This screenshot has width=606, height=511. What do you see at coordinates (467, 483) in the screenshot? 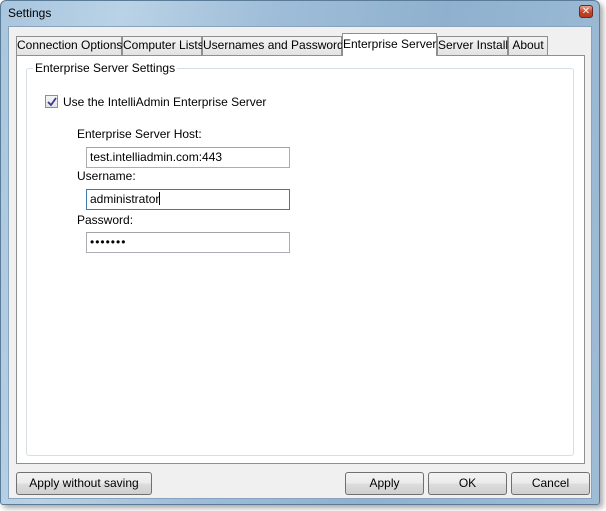
I see `ok-button: OK` at bounding box center [467, 483].